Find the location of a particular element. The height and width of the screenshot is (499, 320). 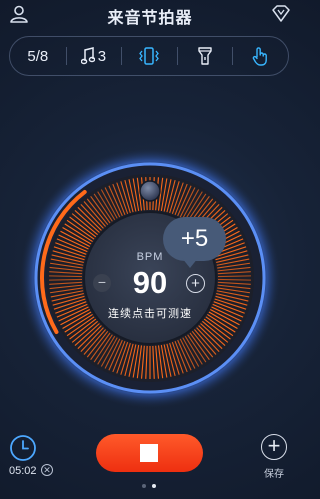

save-button: + is located at coordinates (274, 447).